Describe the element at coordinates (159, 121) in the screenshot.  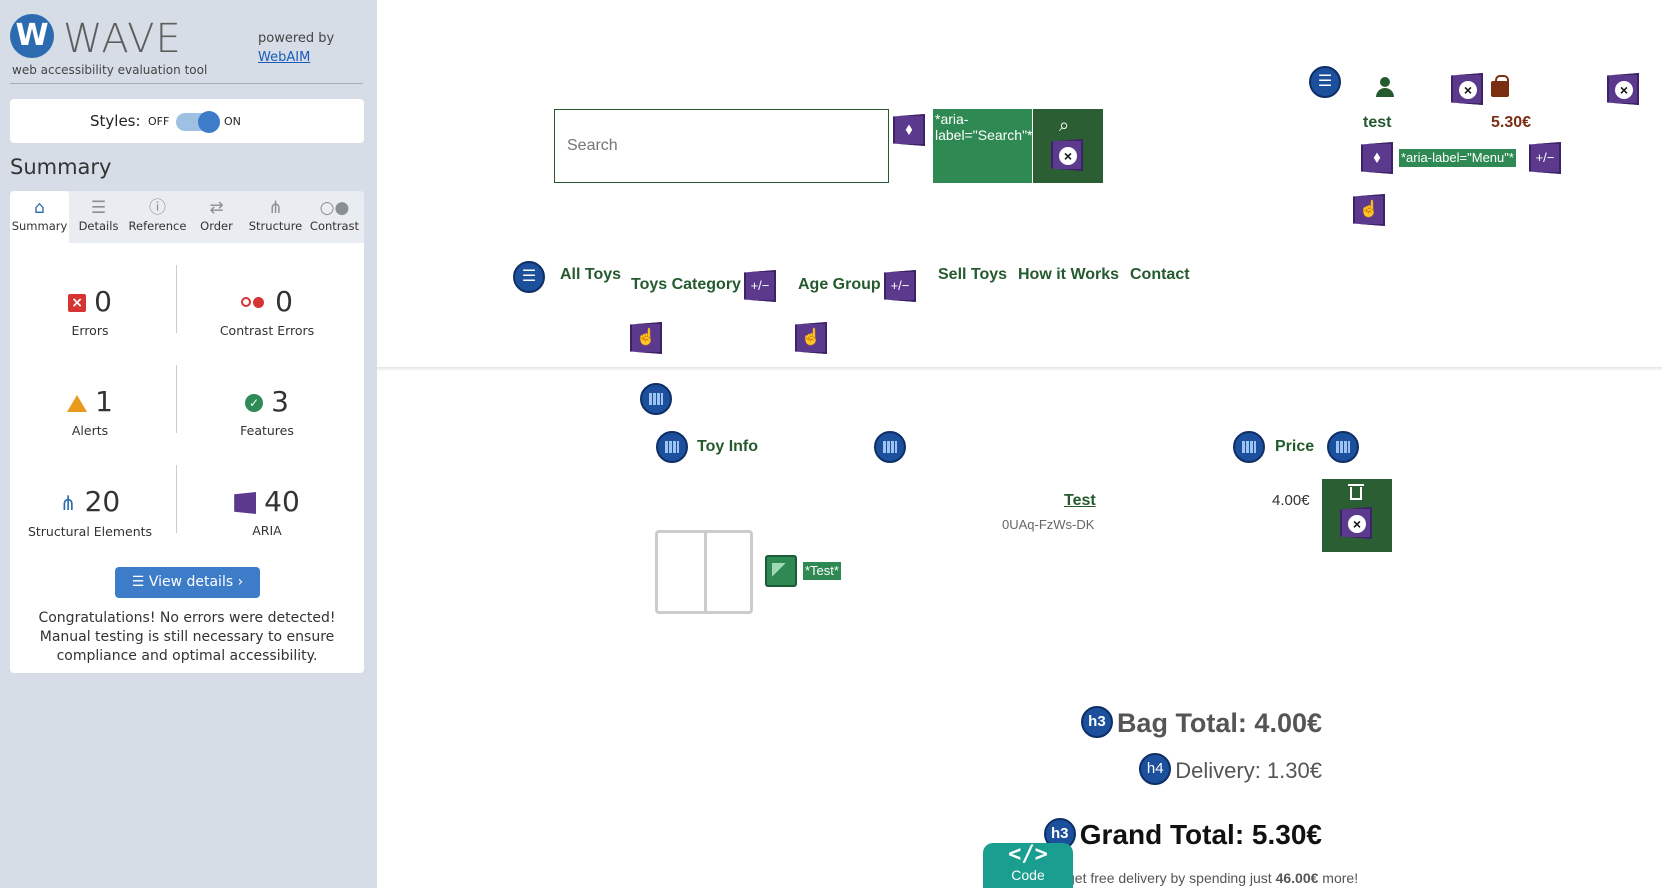
I see `styles-off-label: OFF` at that location.